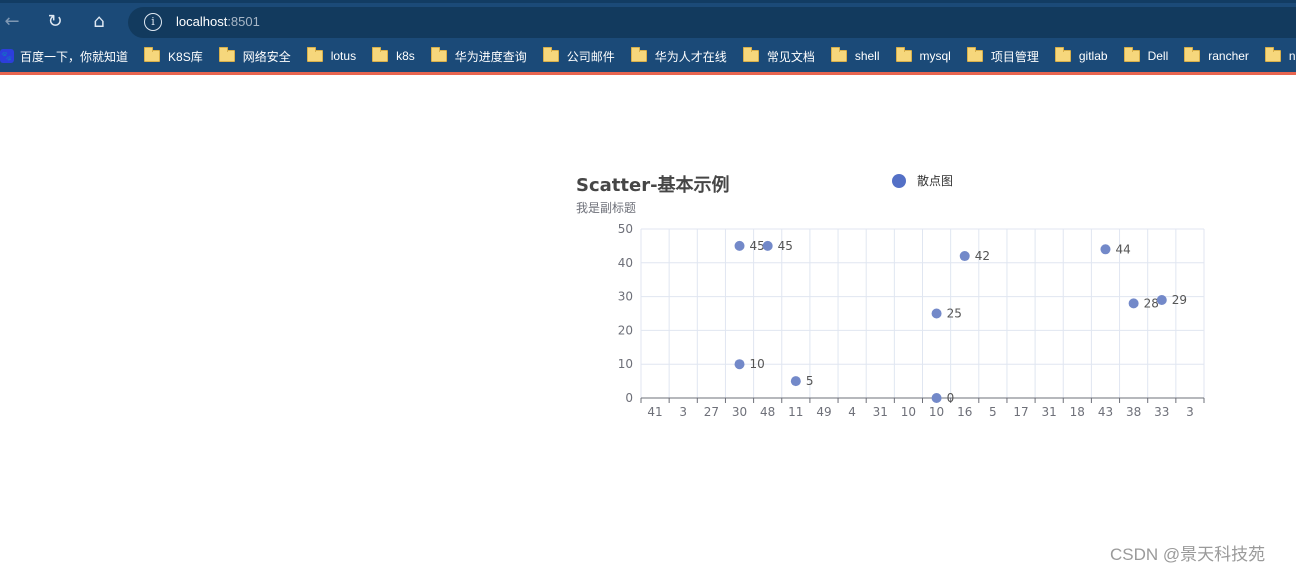 Image resolution: width=1296 pixels, height=570 pixels. I want to click on y-tick-label: 20, so click(625, 330).